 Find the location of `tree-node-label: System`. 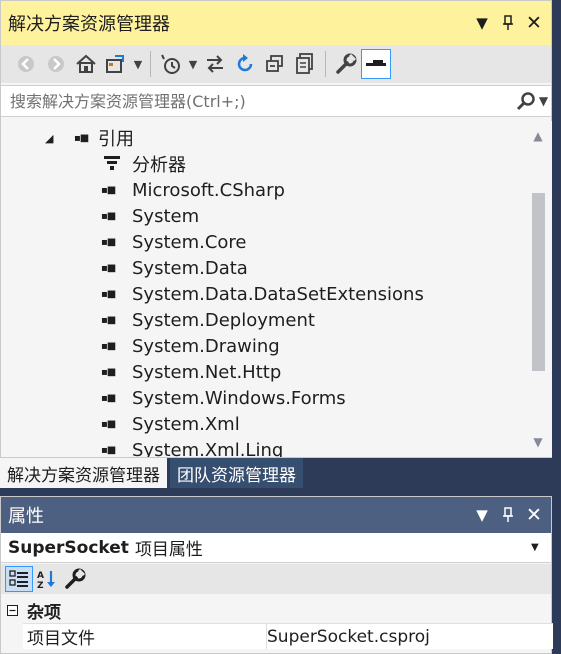

tree-node-label: System is located at coordinates (166, 216).